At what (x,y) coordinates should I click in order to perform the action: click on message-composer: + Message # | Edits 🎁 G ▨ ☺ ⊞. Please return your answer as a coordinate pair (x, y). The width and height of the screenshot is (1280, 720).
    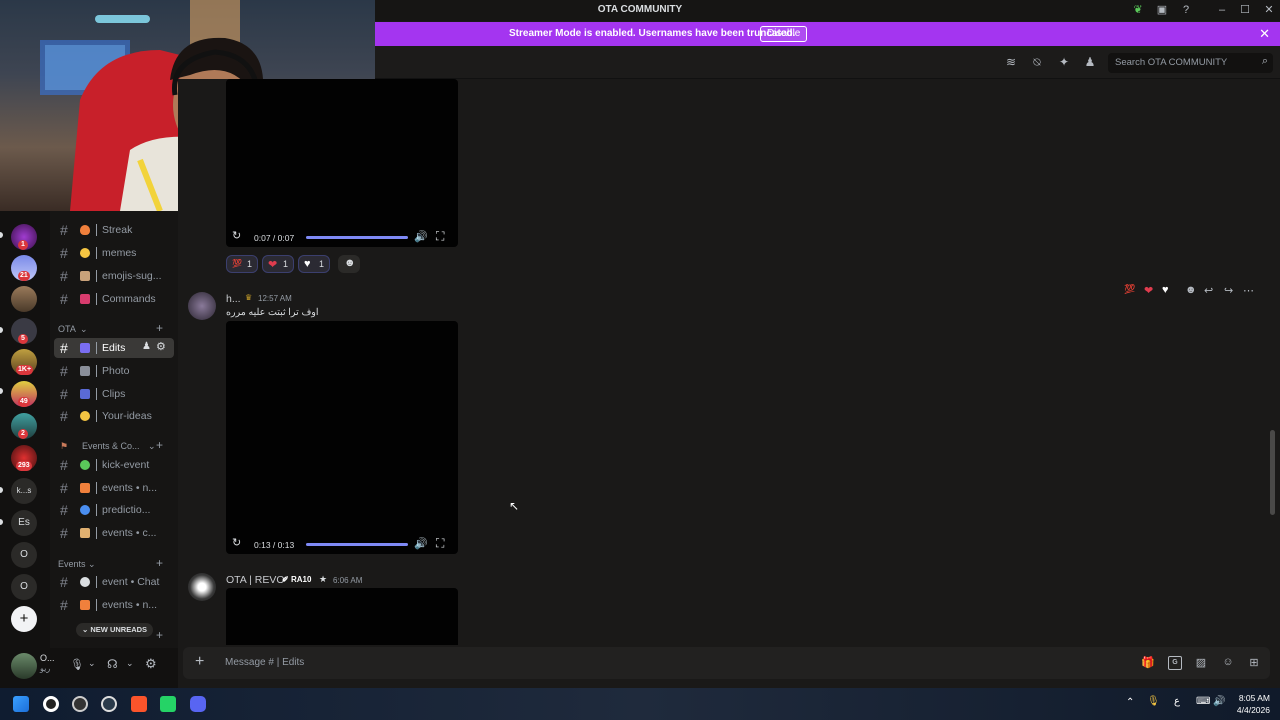
    Looking at the image, I should click on (726, 663).